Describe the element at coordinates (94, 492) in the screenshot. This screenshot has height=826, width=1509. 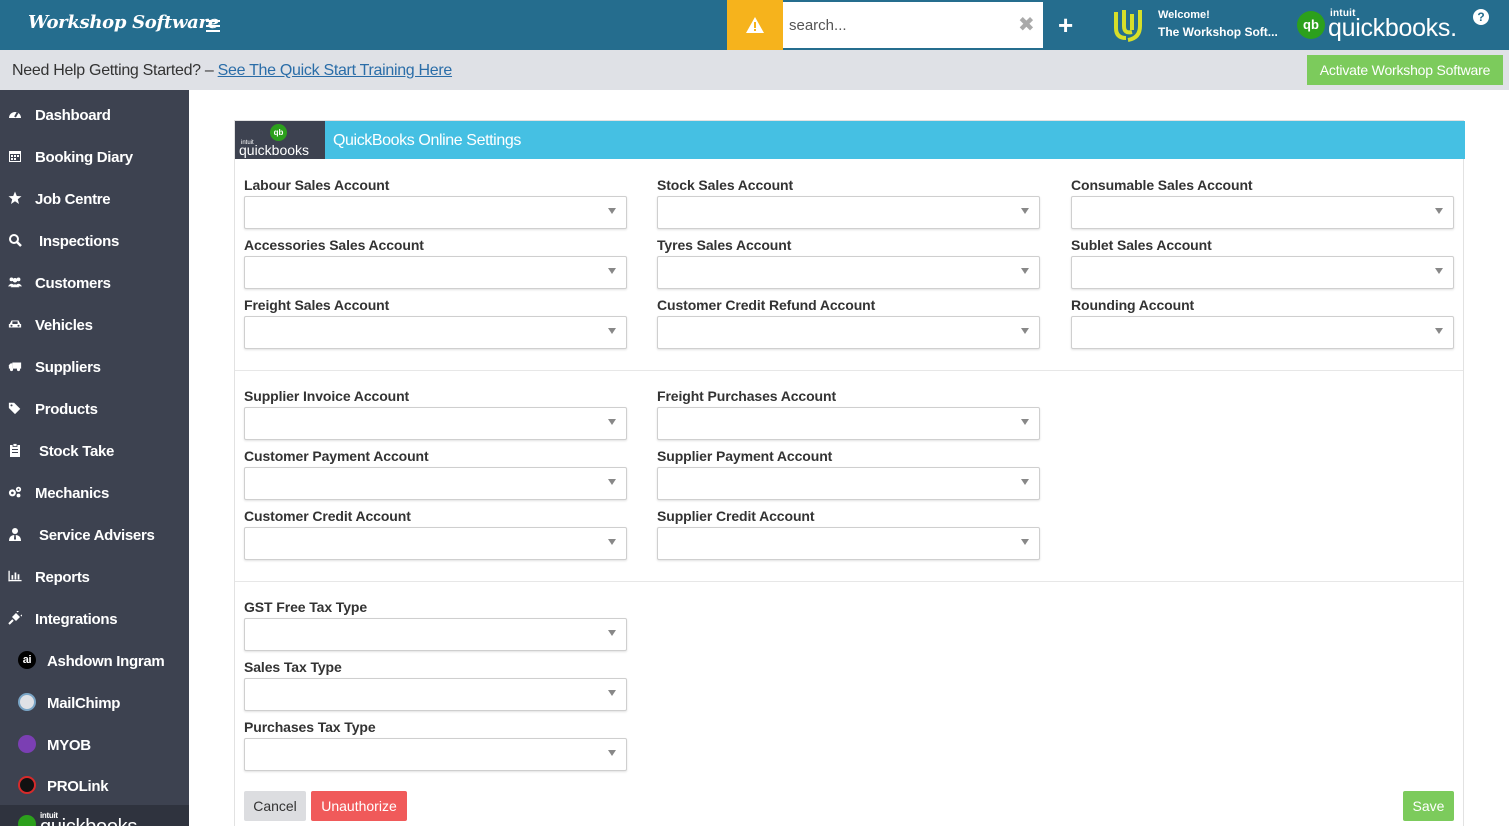
I see `sidebar-item-mechanics: Mechanics` at that location.